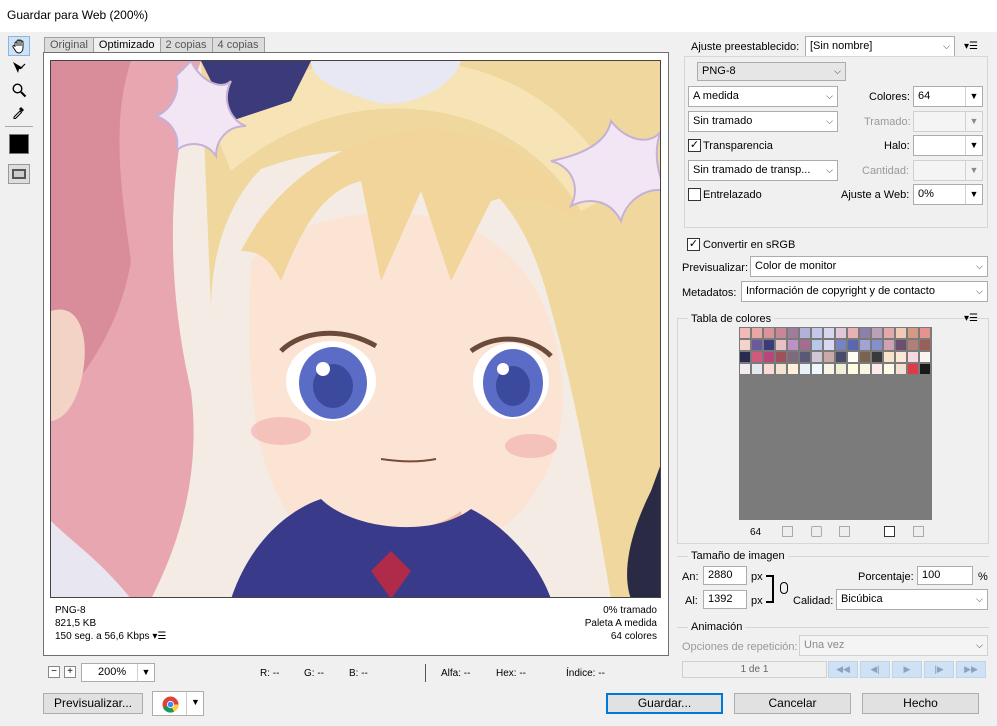 The height and width of the screenshot is (726, 997). What do you see at coordinates (693, 244) in the screenshot?
I see `convert-srgb-checkbox: ✓` at bounding box center [693, 244].